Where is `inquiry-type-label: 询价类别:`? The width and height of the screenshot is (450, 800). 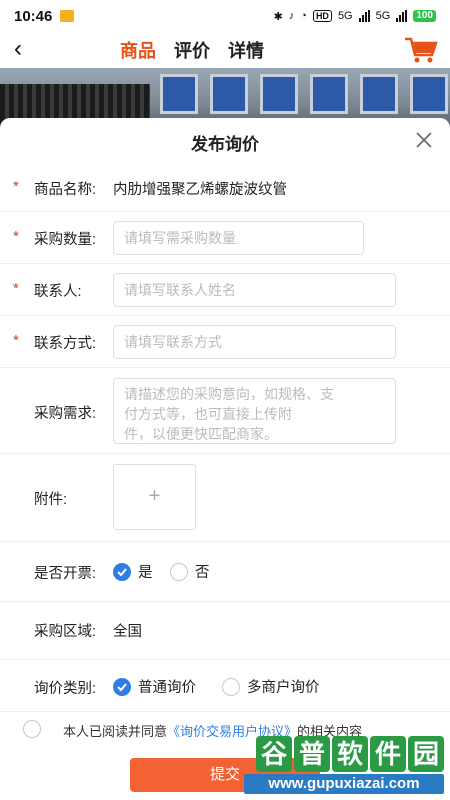
inquiry-type-label: 询价类别: is located at coordinates (65, 689).